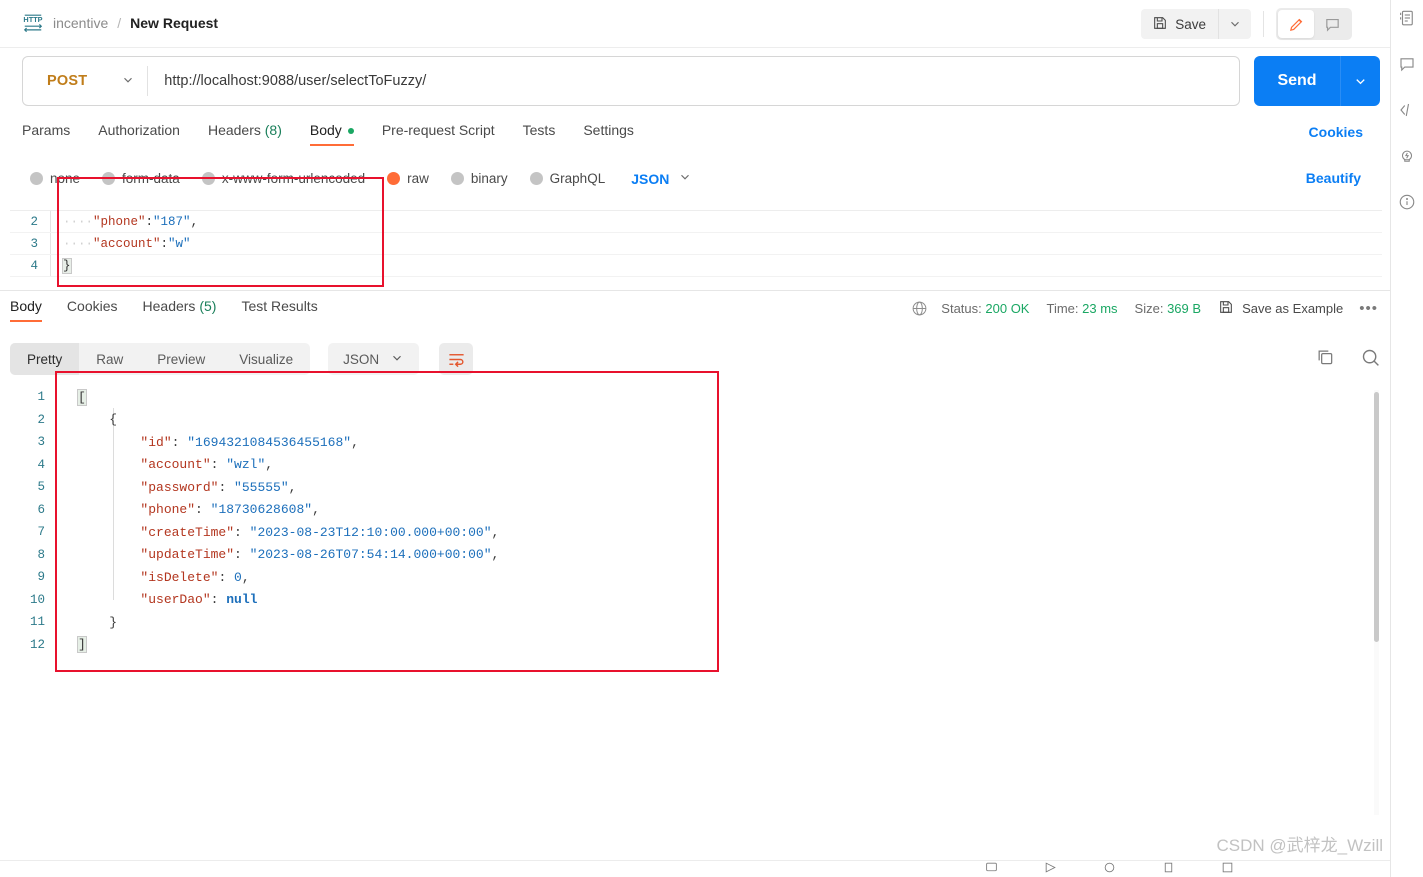 The height and width of the screenshot is (877, 1423). What do you see at coordinates (1297, 81) in the screenshot?
I see `send-button: Send` at bounding box center [1297, 81].